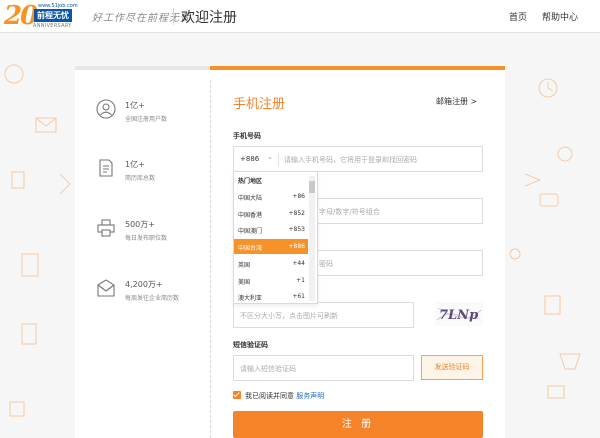 The height and width of the screenshot is (438, 600). I want to click on captcha-input: 不区分大小写，点击图片可刷新, so click(323, 315).